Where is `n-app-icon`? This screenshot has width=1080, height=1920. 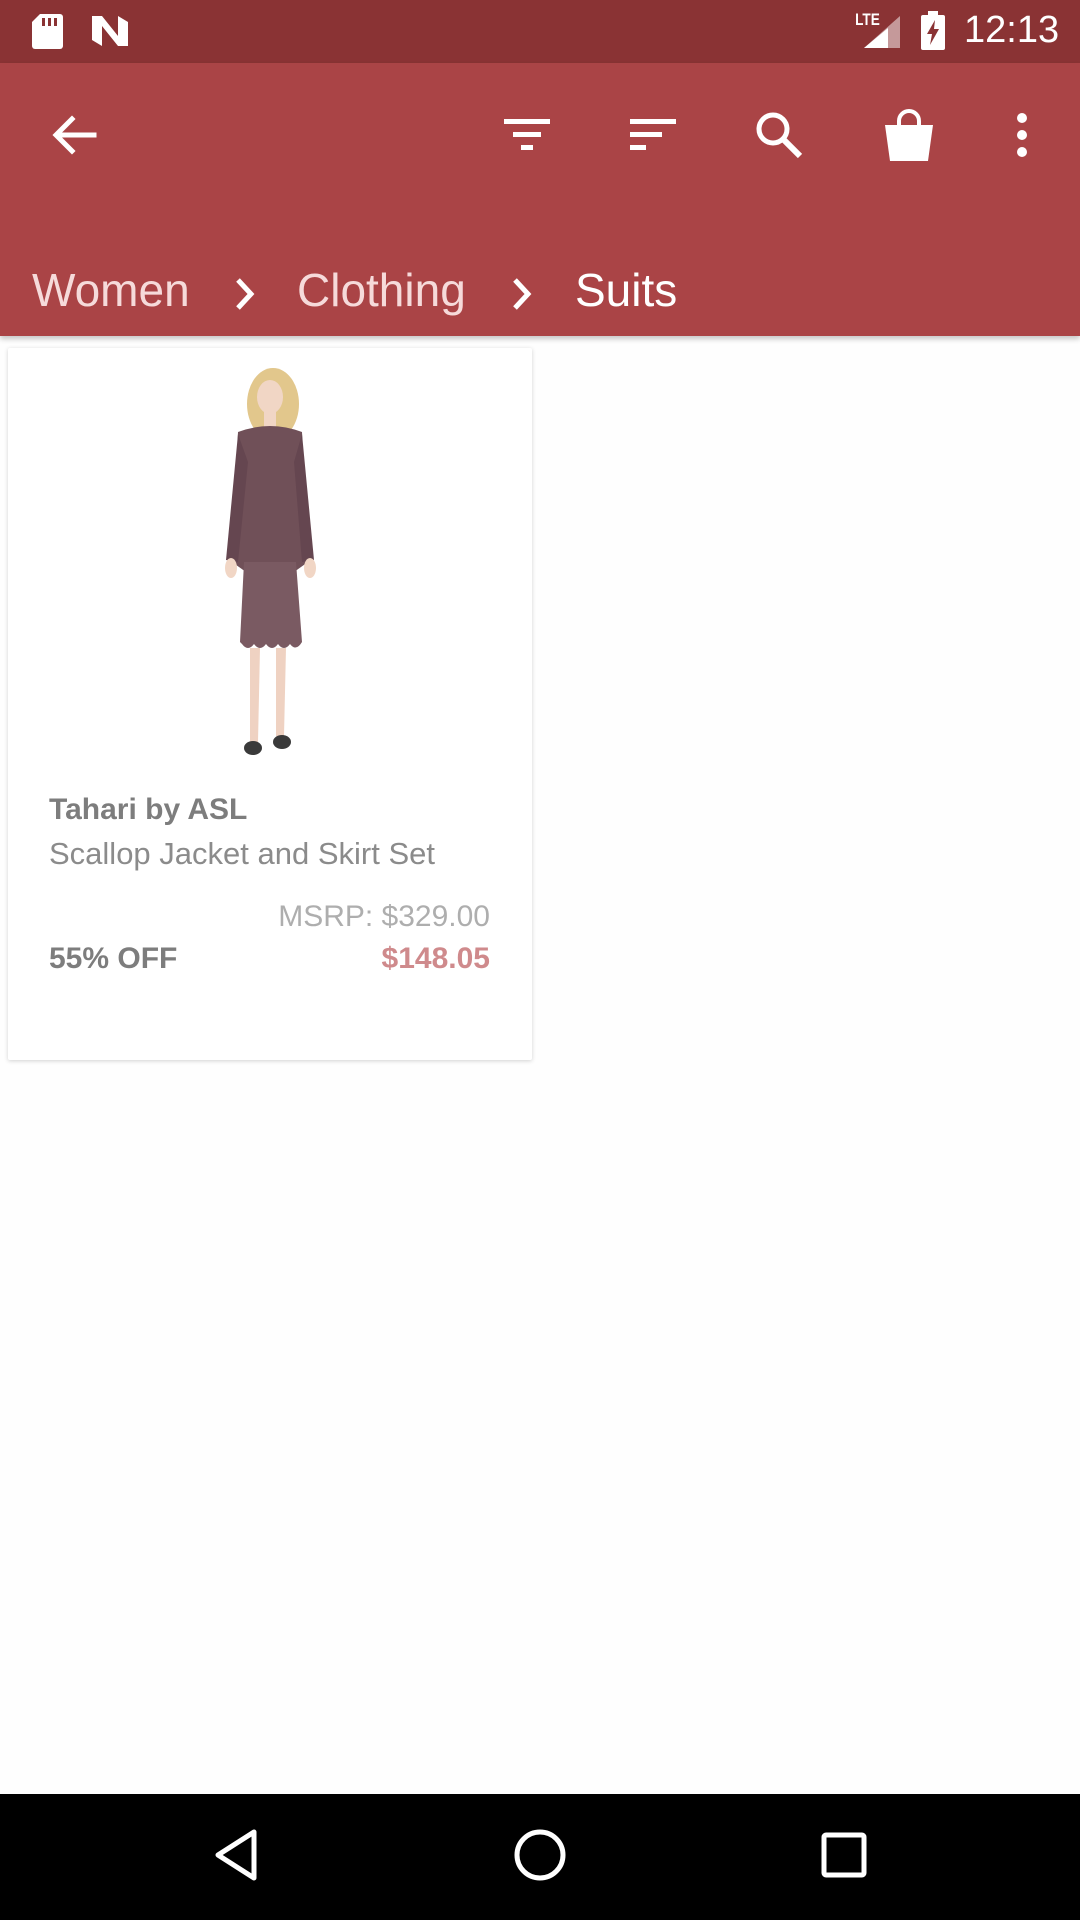 n-app-icon is located at coordinates (110, 33).